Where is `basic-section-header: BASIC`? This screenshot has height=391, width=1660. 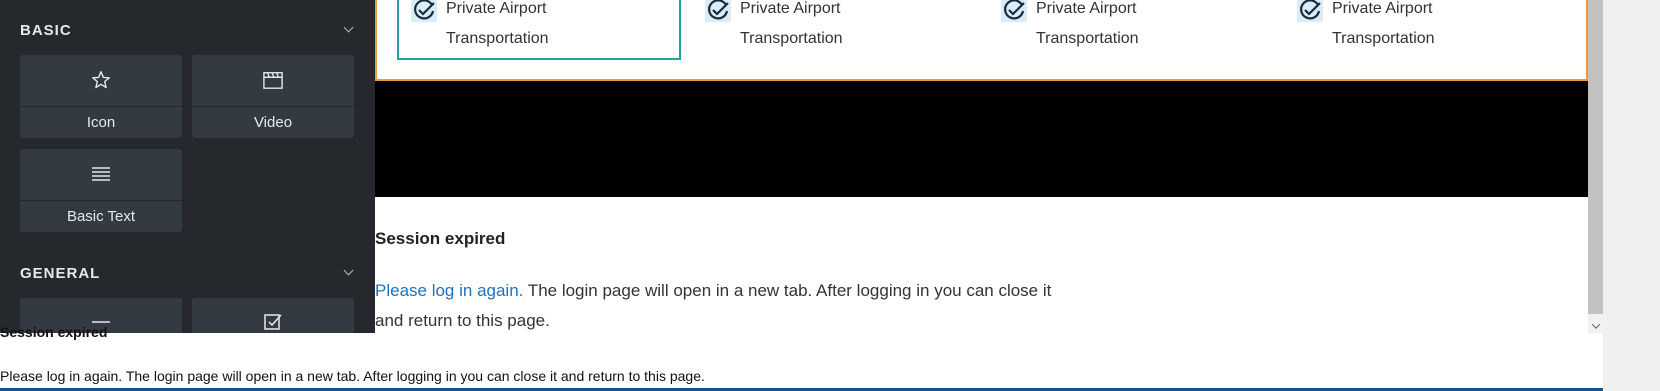 basic-section-header: BASIC is located at coordinates (188, 30).